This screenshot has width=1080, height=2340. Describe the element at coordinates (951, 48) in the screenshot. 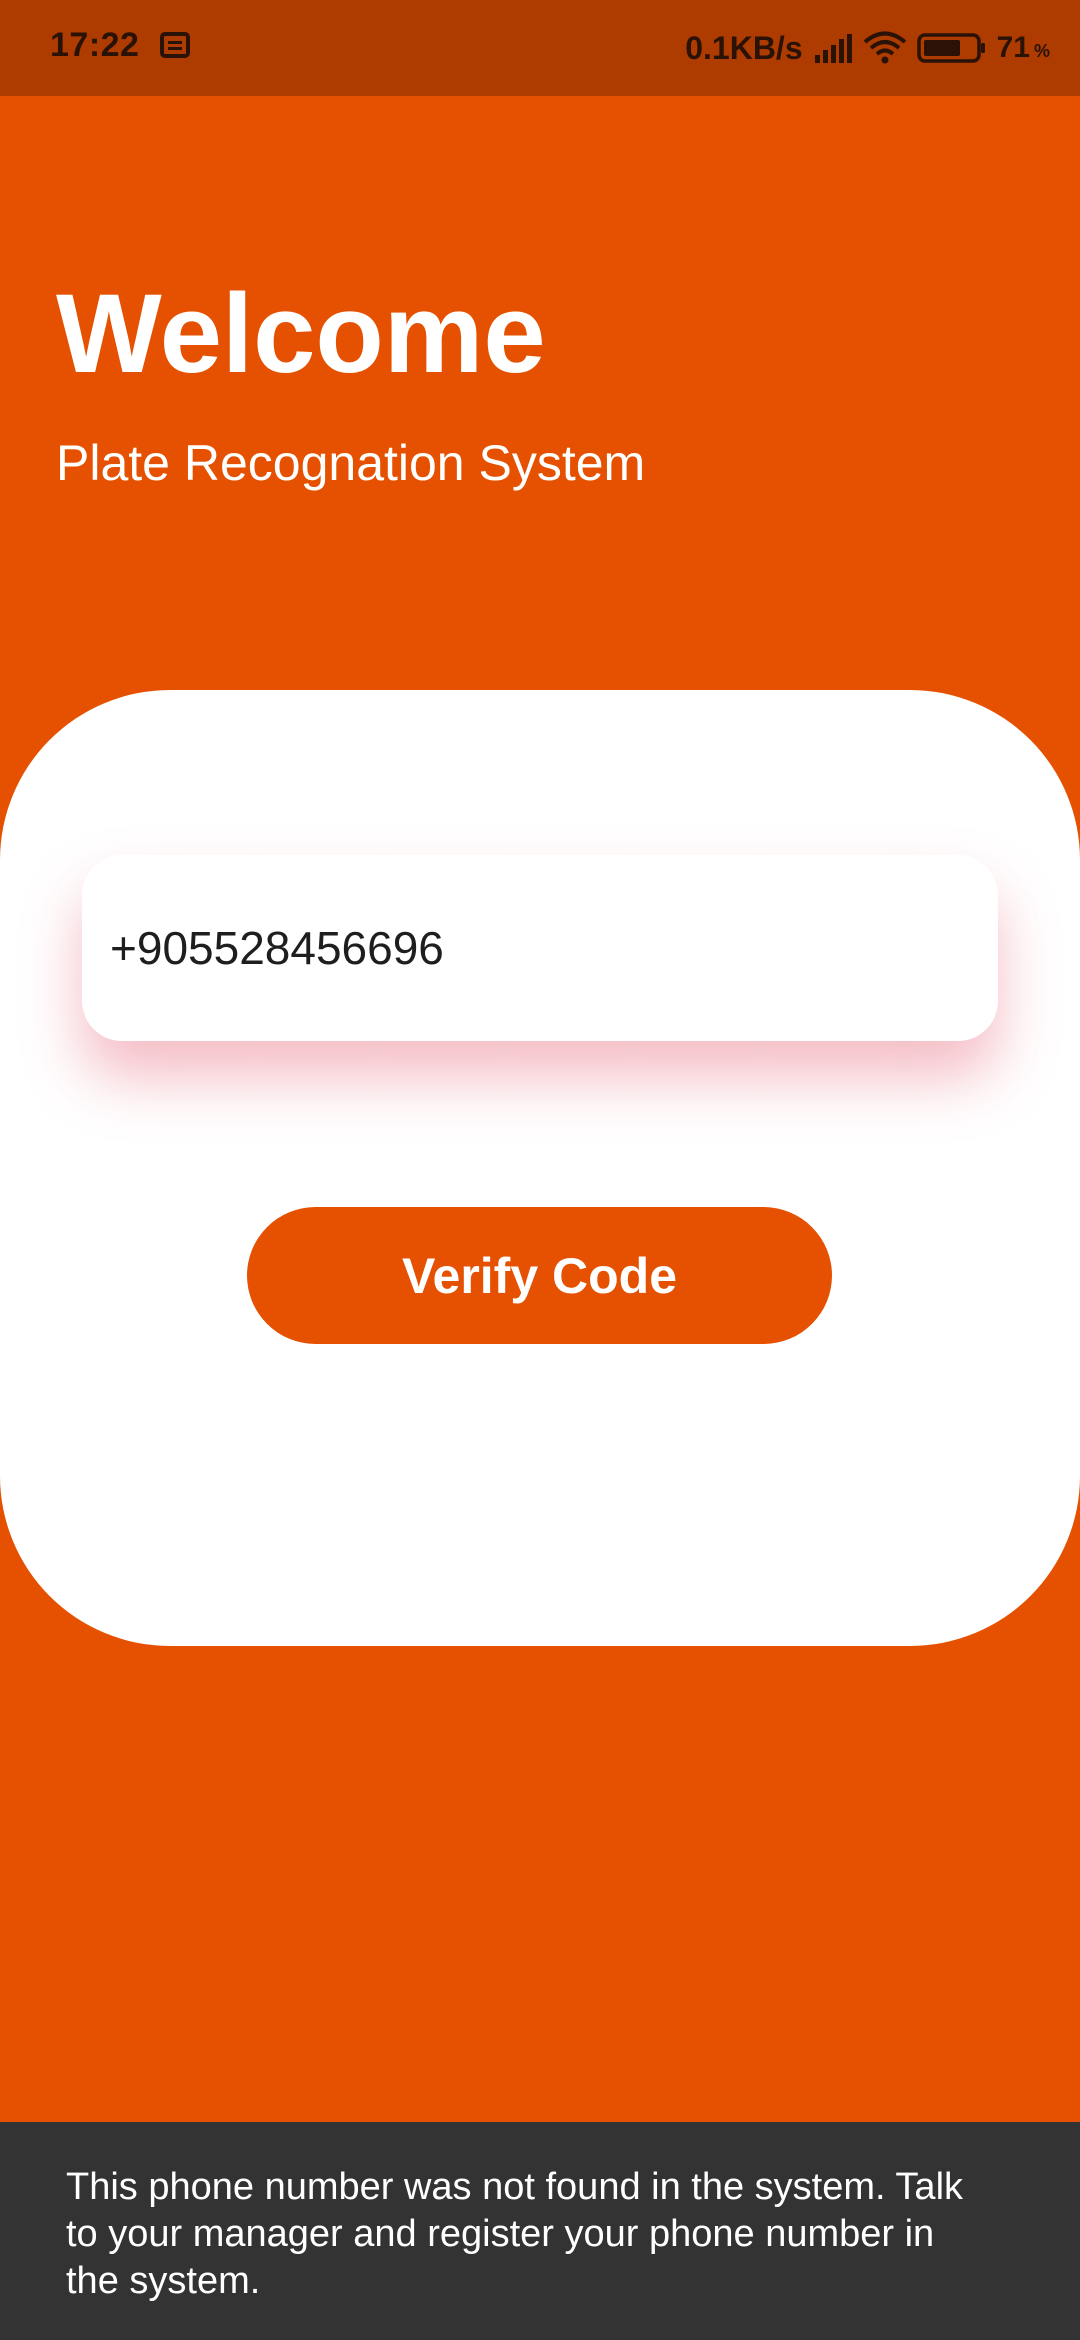

I see `battery-icon` at that location.